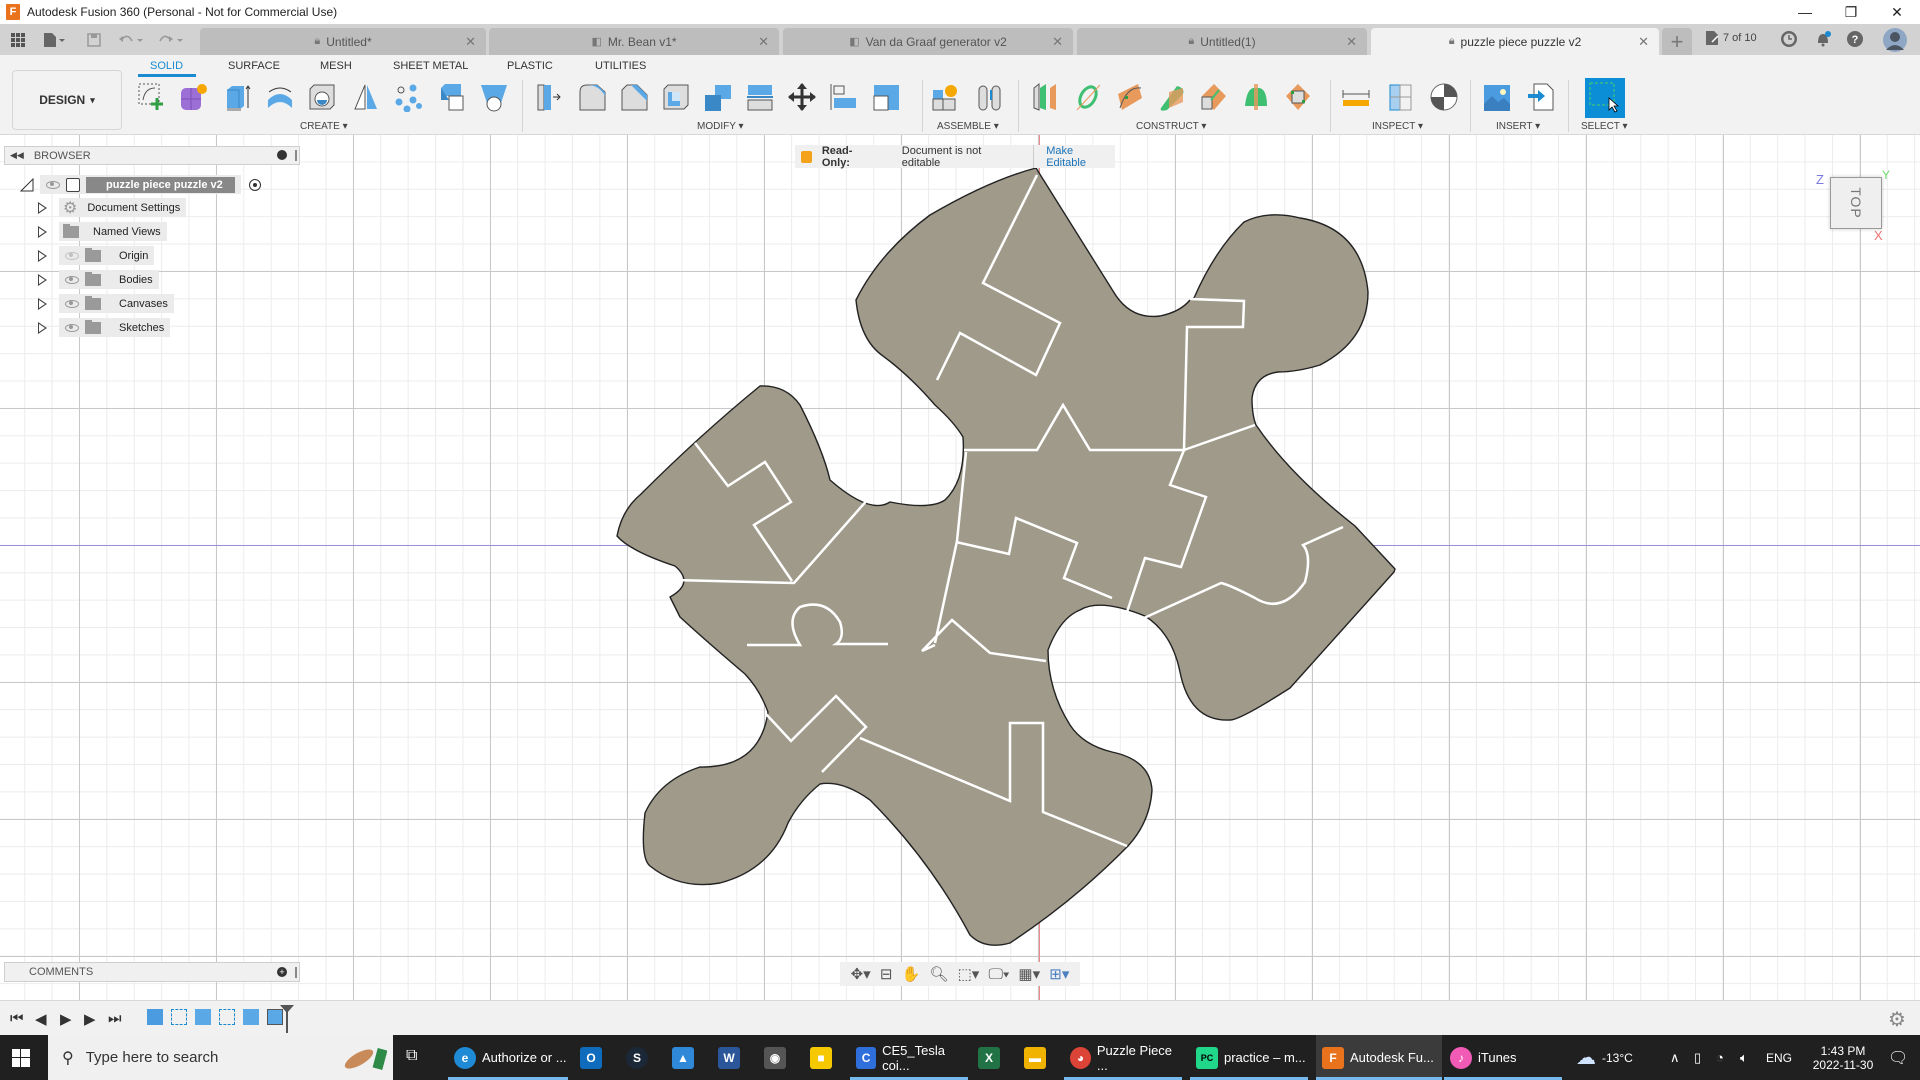  I want to click on taskbar-app-camera: ◉, so click(780, 1057).